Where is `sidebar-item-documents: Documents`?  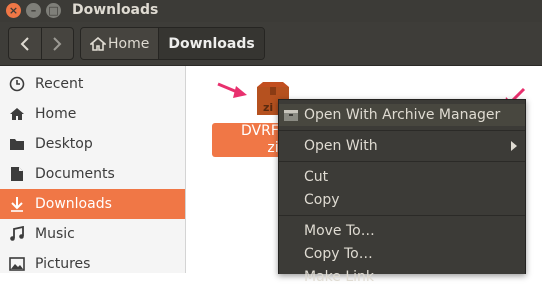
sidebar-item-documents: Documents is located at coordinates (92, 174).